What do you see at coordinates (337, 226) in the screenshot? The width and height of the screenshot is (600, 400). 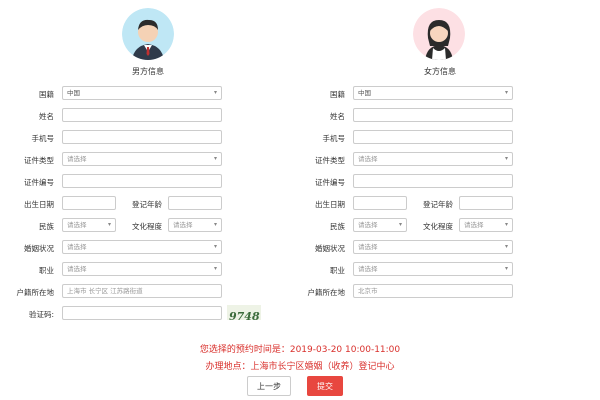 I see `female-ethnicity-label: 民族` at bounding box center [337, 226].